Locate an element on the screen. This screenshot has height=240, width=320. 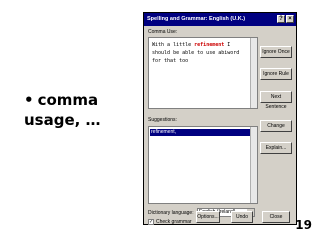
change-button: Change is located at coordinates (276, 126).